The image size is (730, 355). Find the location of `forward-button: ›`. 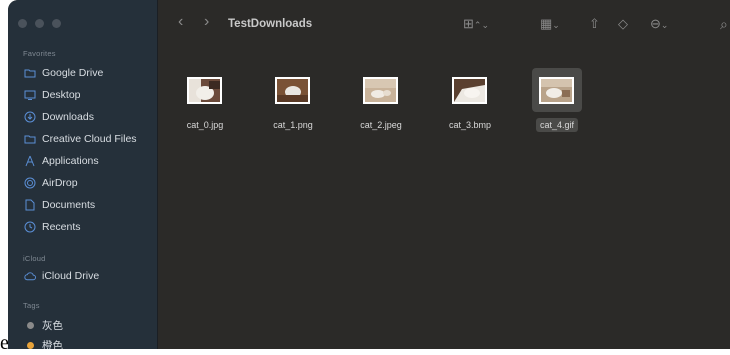

forward-button: › is located at coordinates (206, 22).